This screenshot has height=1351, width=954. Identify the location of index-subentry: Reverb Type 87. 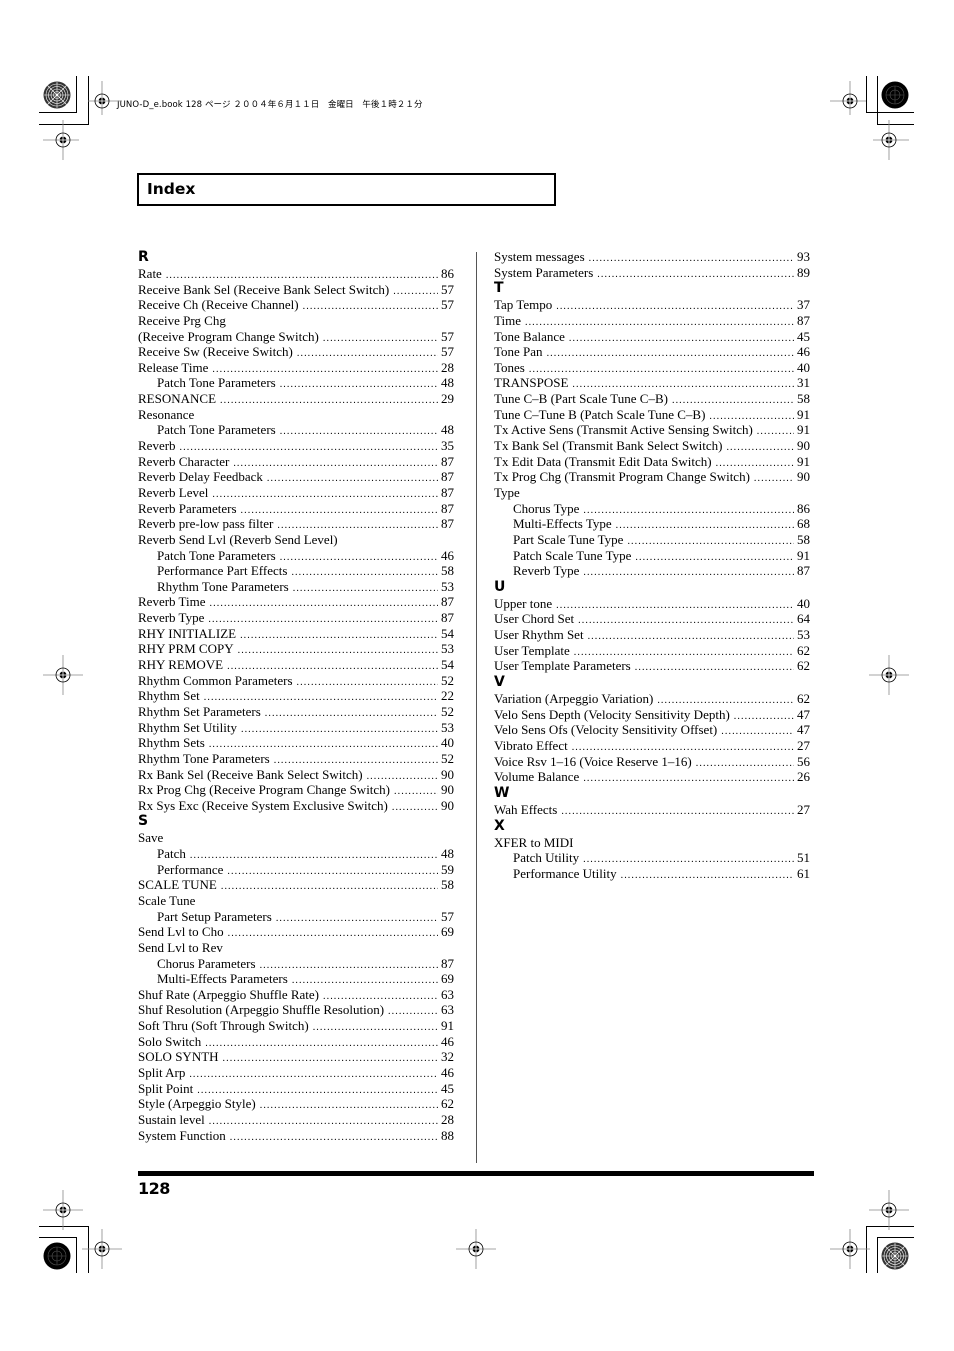
(652, 571).